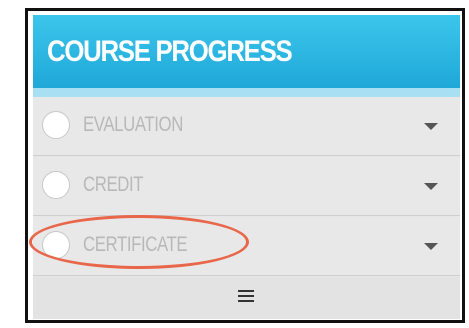 The image size is (469, 328). Describe the element at coordinates (135, 244) in the screenshot. I see `progress-row-label: CERTIFICATE` at that location.